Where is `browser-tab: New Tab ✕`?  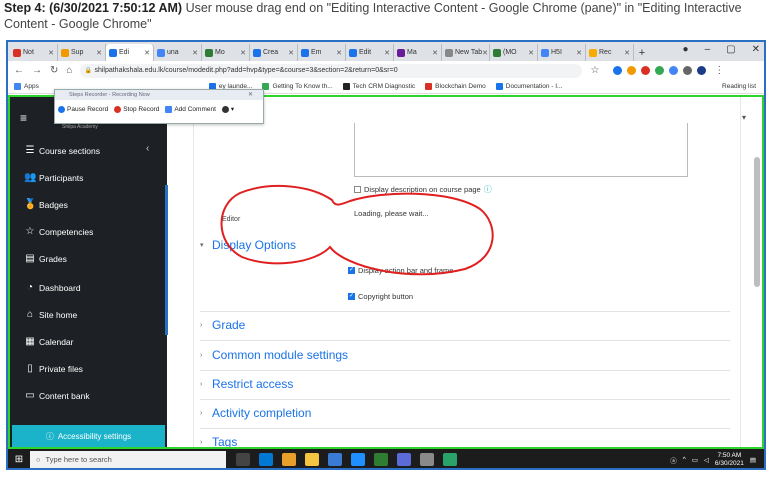 browser-tab: New Tab ✕ is located at coordinates (466, 52).